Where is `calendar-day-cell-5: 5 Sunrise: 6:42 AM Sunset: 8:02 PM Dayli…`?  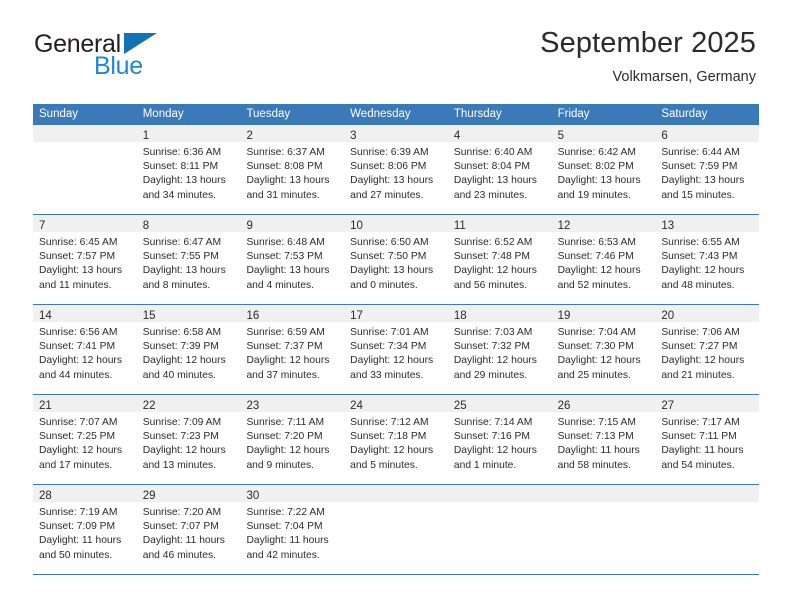 calendar-day-cell-5: 5 Sunrise: 6:42 AM Sunset: 8:02 PM Dayli… is located at coordinates (603, 169).